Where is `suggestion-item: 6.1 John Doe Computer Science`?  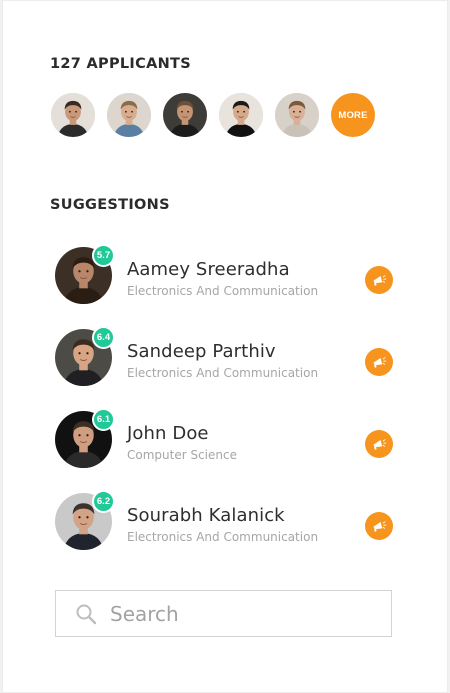
suggestion-item: 6.1 John Doe Computer Science is located at coordinates (225, 450).